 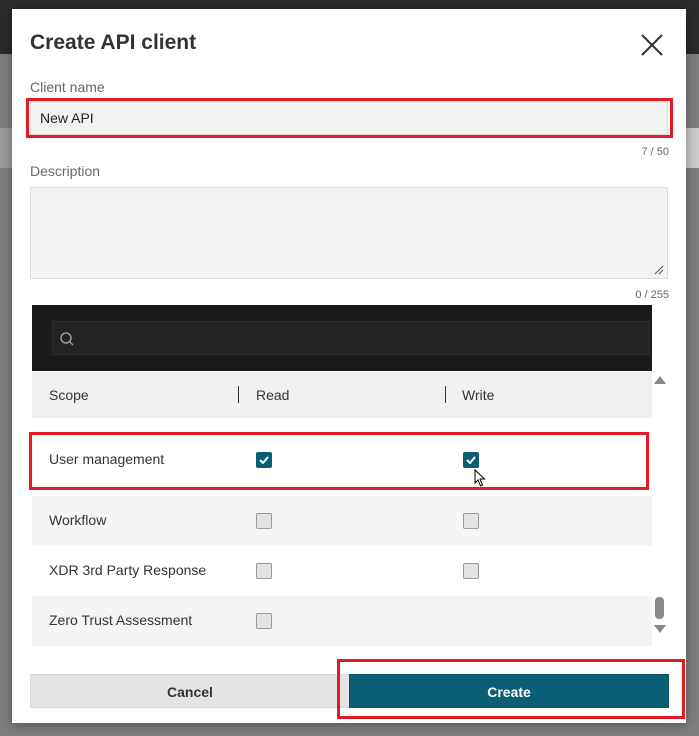 What do you see at coordinates (65, 171) in the screenshot?
I see `description-label: Description` at bounding box center [65, 171].